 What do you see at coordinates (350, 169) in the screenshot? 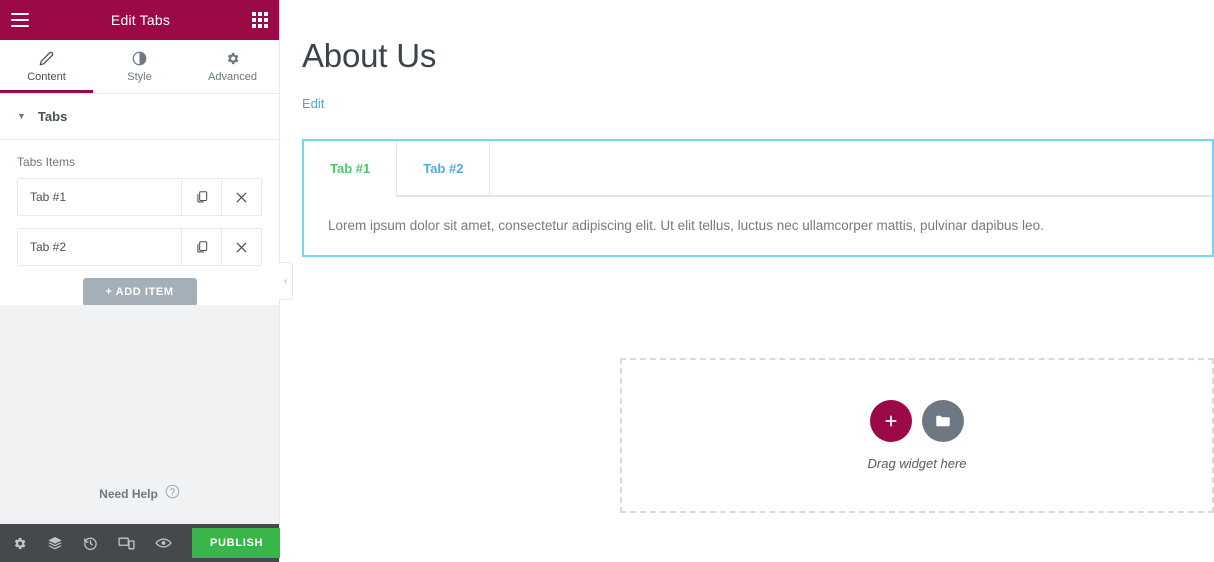
I see `widget-tab-1: Tab #1` at bounding box center [350, 169].